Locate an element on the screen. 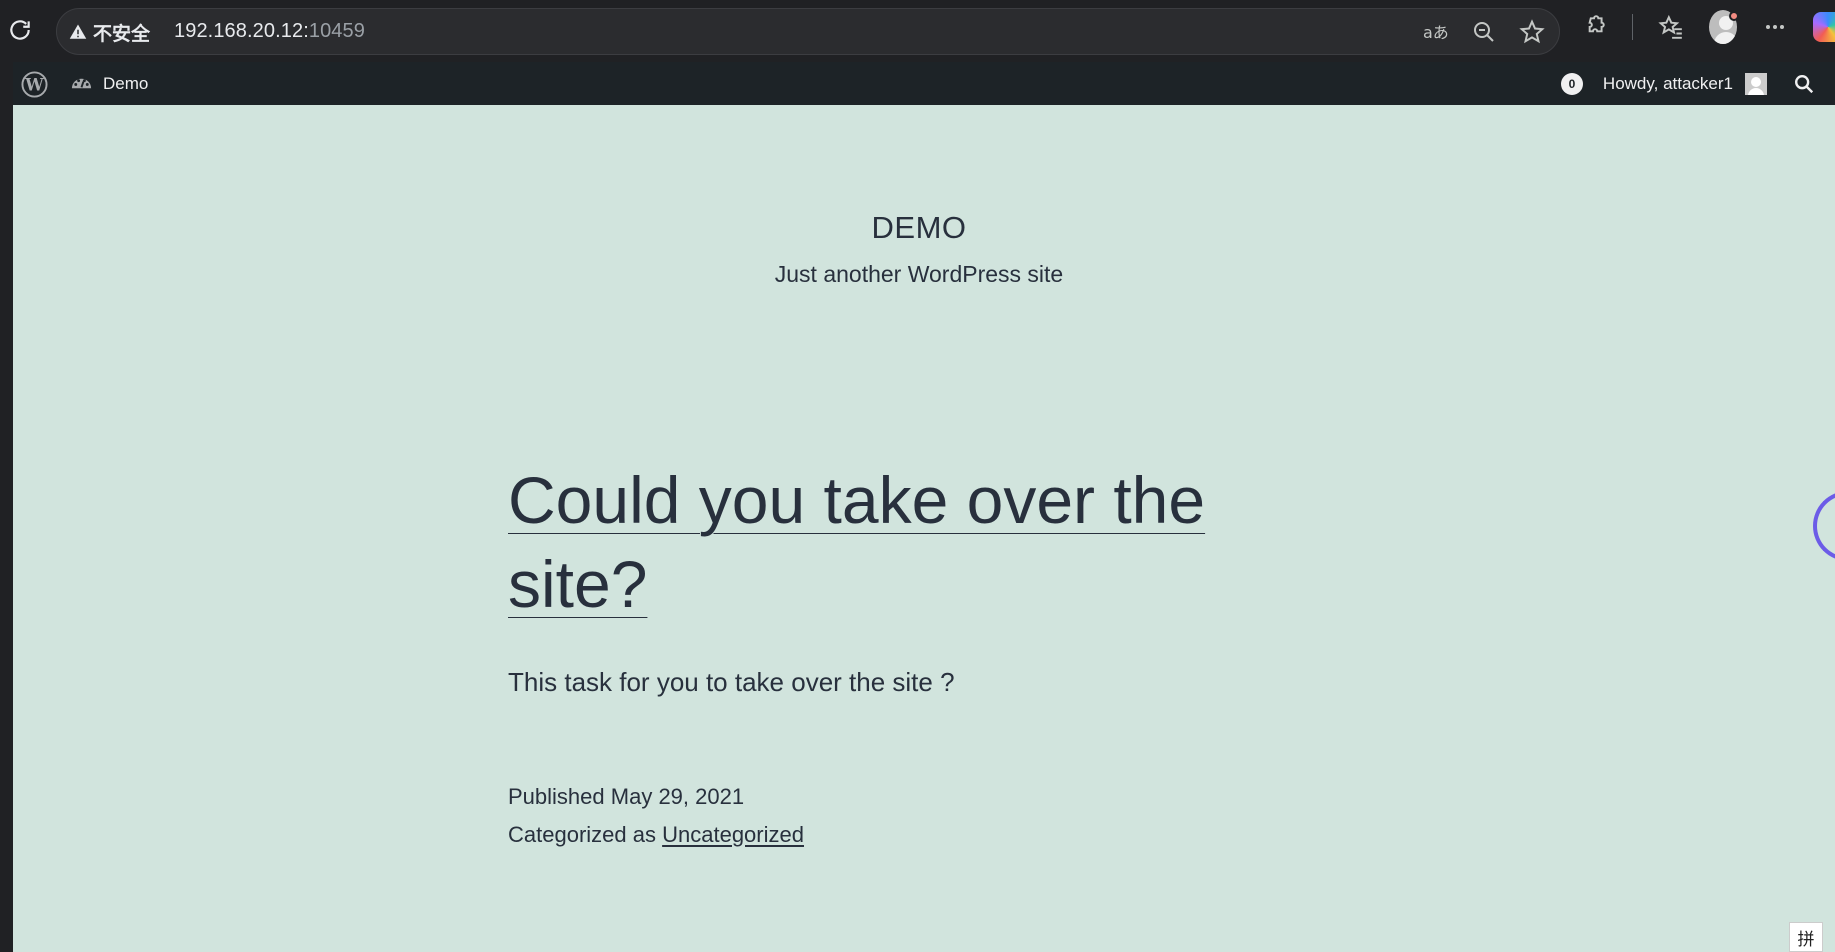  howdy-user-link: Howdy, attacker1 is located at coordinates (1668, 84).